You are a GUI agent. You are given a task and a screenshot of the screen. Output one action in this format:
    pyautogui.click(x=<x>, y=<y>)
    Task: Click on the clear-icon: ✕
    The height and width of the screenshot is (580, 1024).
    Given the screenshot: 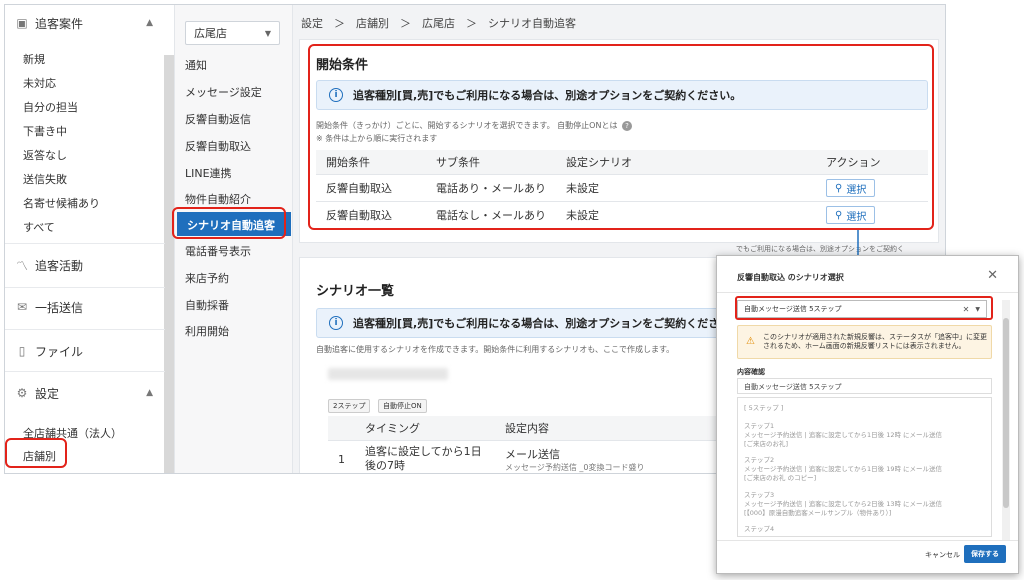 What is the action you would take?
    pyautogui.click(x=966, y=309)
    